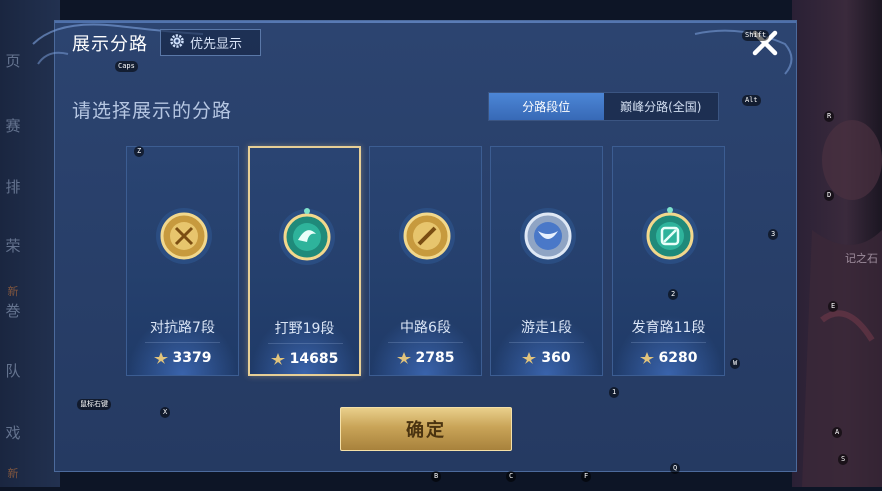 Image resolution: width=882 pixels, height=491 pixels. I want to click on gear-icon, so click(177, 43).